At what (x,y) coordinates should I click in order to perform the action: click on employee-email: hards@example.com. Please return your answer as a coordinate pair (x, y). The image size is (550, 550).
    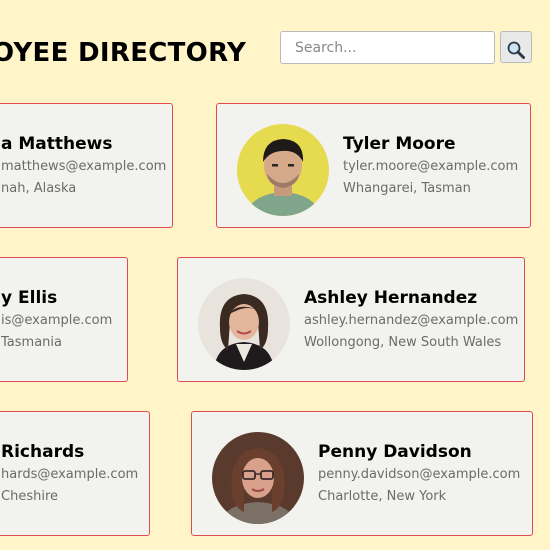
    Looking at the image, I should click on (70, 474).